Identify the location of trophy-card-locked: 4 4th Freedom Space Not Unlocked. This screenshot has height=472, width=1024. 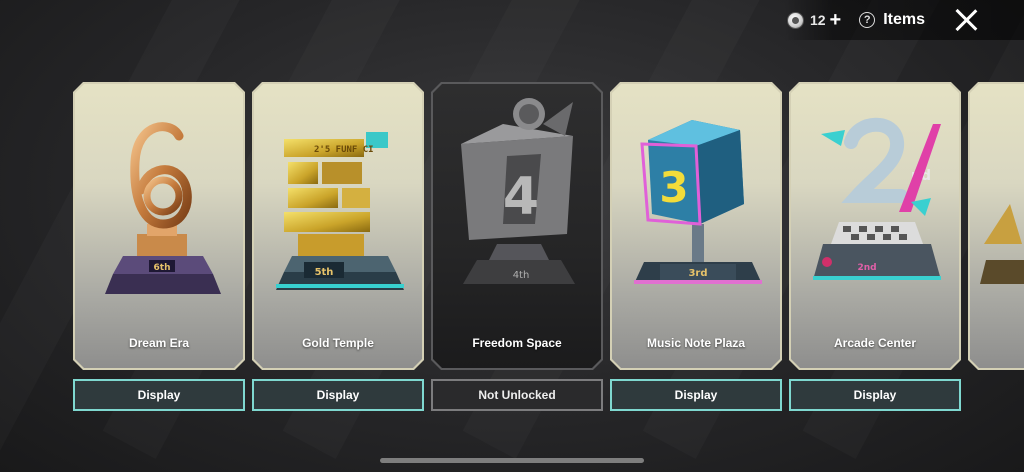
(517, 246).